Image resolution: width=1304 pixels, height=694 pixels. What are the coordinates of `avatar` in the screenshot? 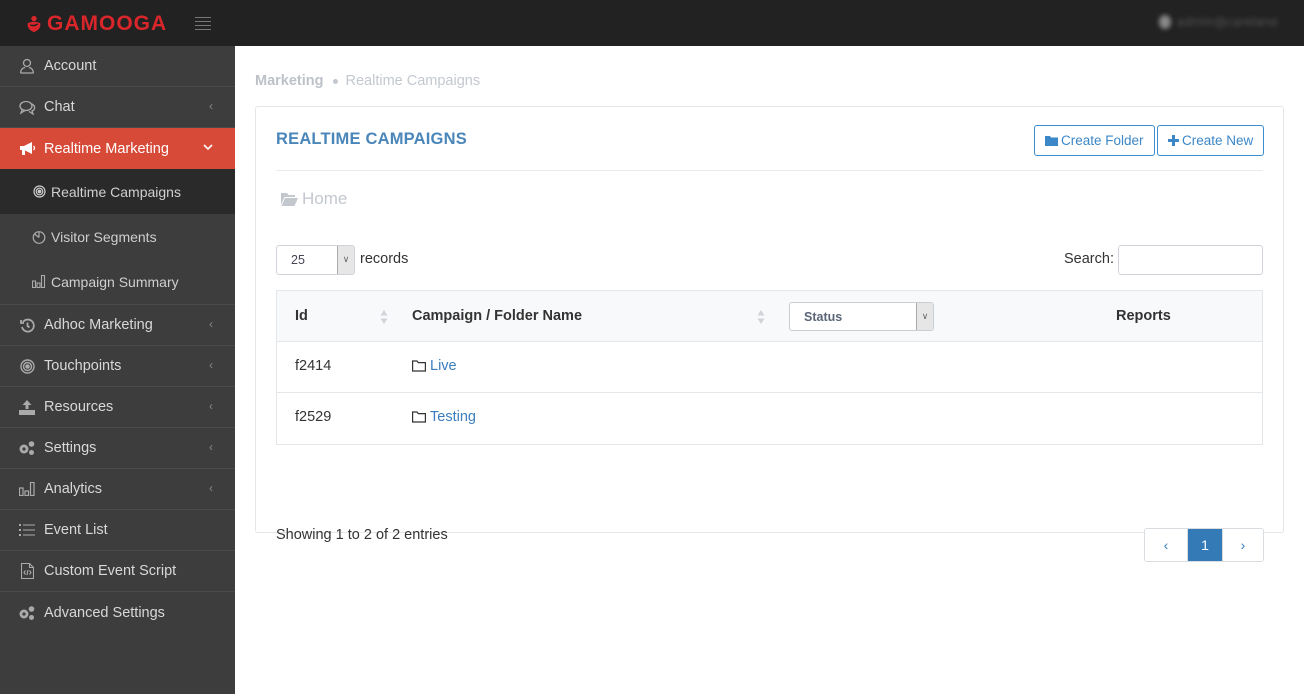 It's located at (1164, 22).